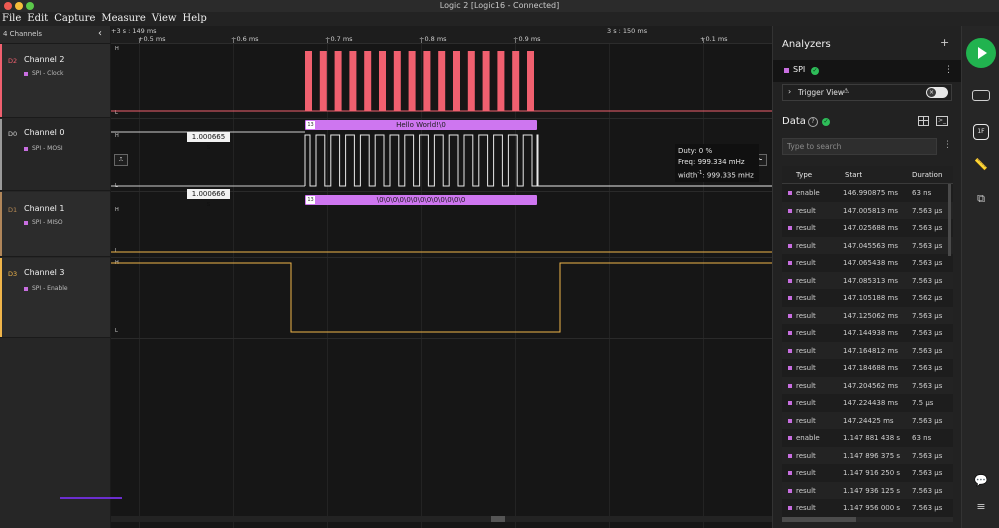  Describe the element at coordinates (37, 19) in the screenshot. I see `menu-edit: Edit` at that location.